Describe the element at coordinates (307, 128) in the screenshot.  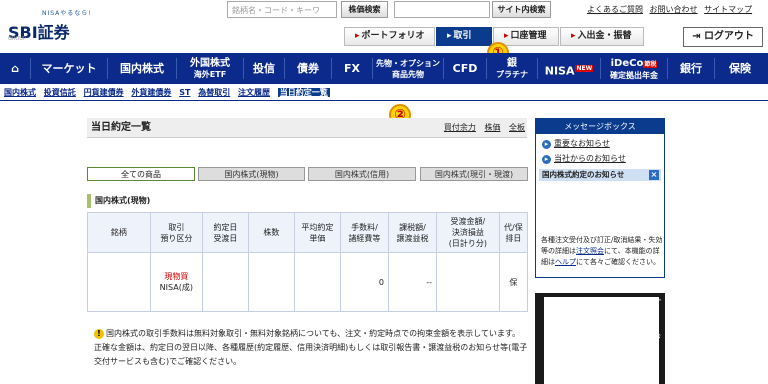
I see `page-title-bar: 当日約定一覧 買付余力 株価 全板` at that location.